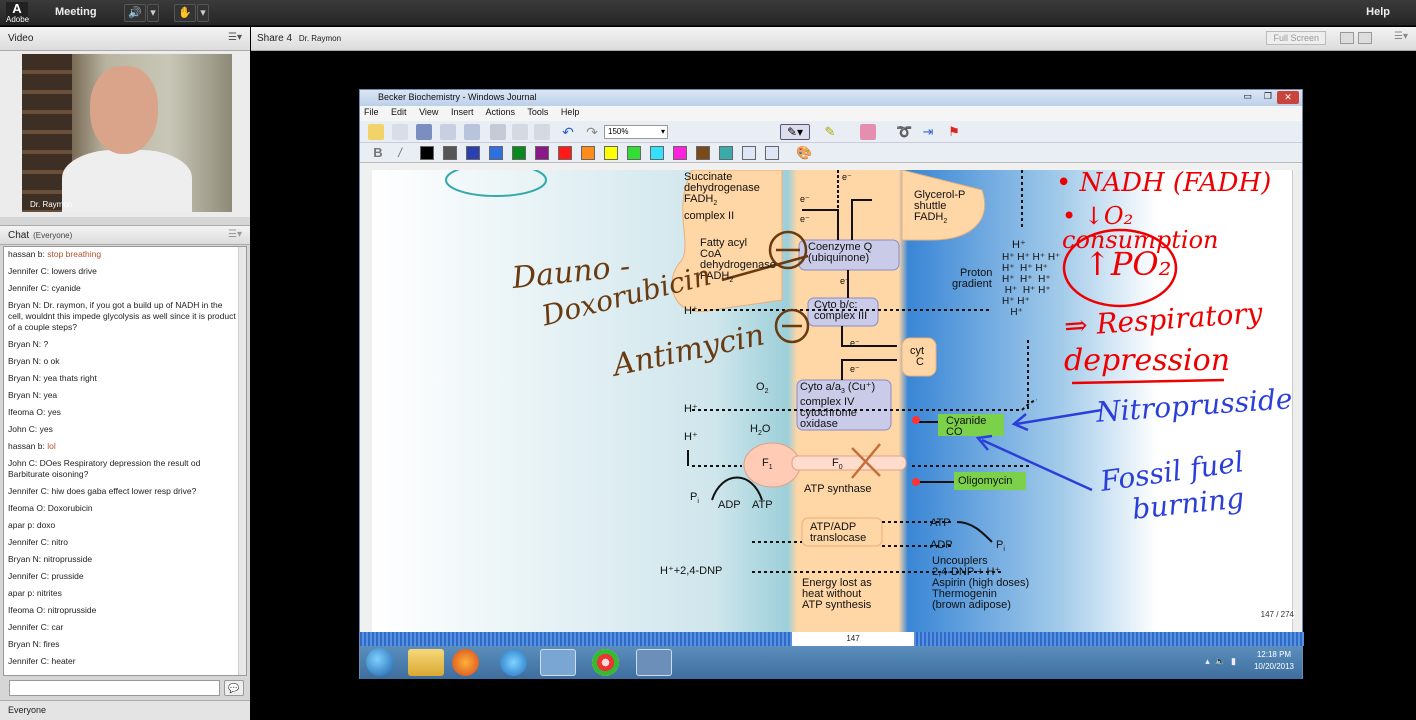  What do you see at coordinates (498, 132) in the screenshot?
I see `cut-icon` at bounding box center [498, 132].